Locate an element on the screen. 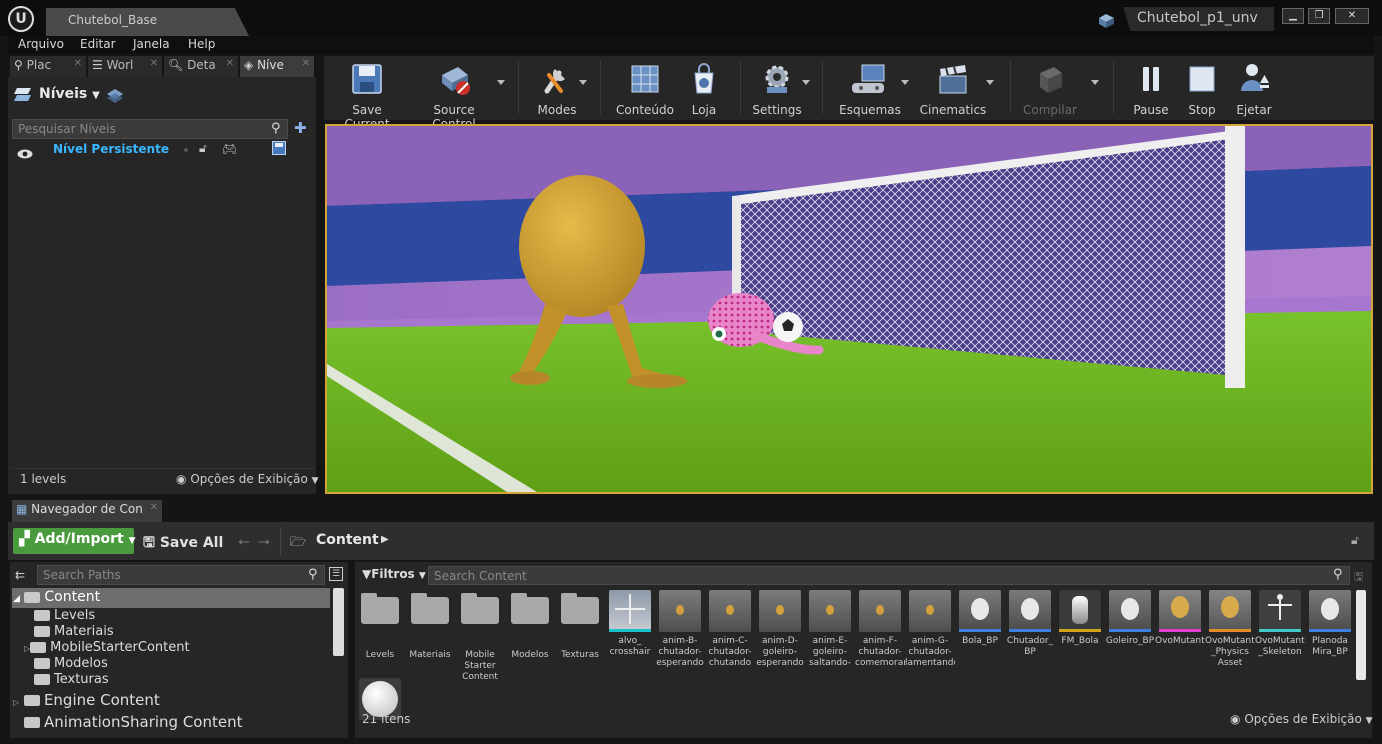 The image size is (1382, 744). tab-place-actors: ⚲ Plac ✕ is located at coordinates (48, 66).